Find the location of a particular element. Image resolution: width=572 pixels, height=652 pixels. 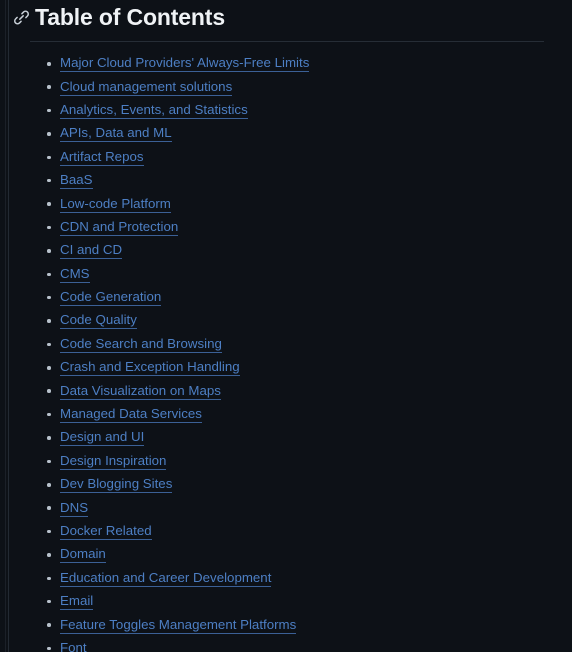

list-item: Cloud management solutions is located at coordinates (286, 86).